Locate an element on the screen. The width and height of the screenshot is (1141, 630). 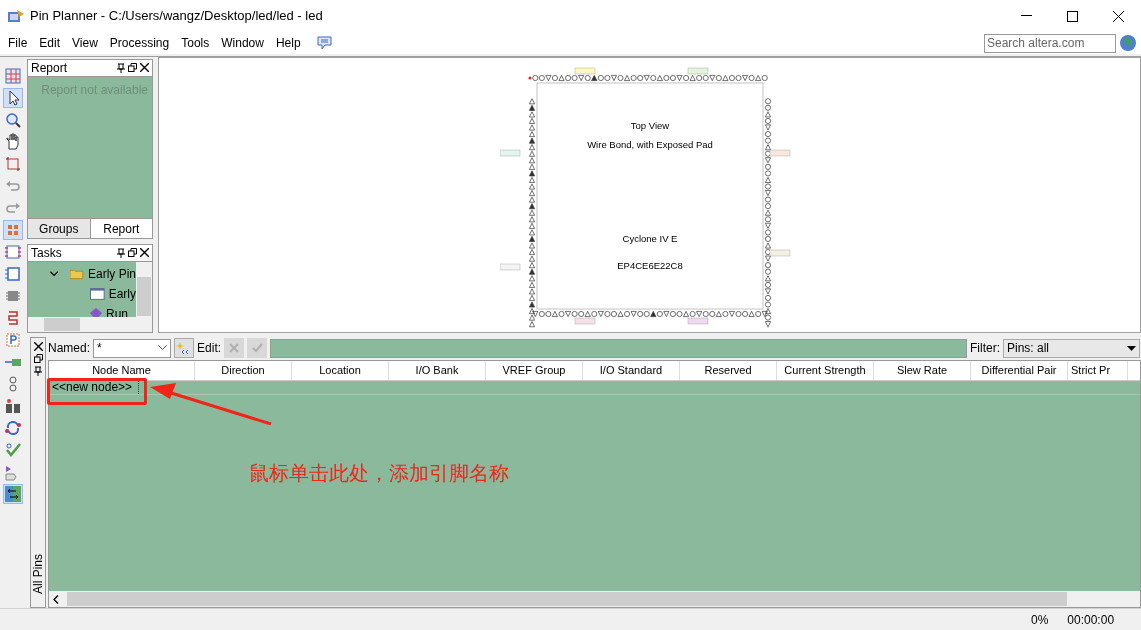
column-header: I/O Standard is located at coordinates (631, 370).